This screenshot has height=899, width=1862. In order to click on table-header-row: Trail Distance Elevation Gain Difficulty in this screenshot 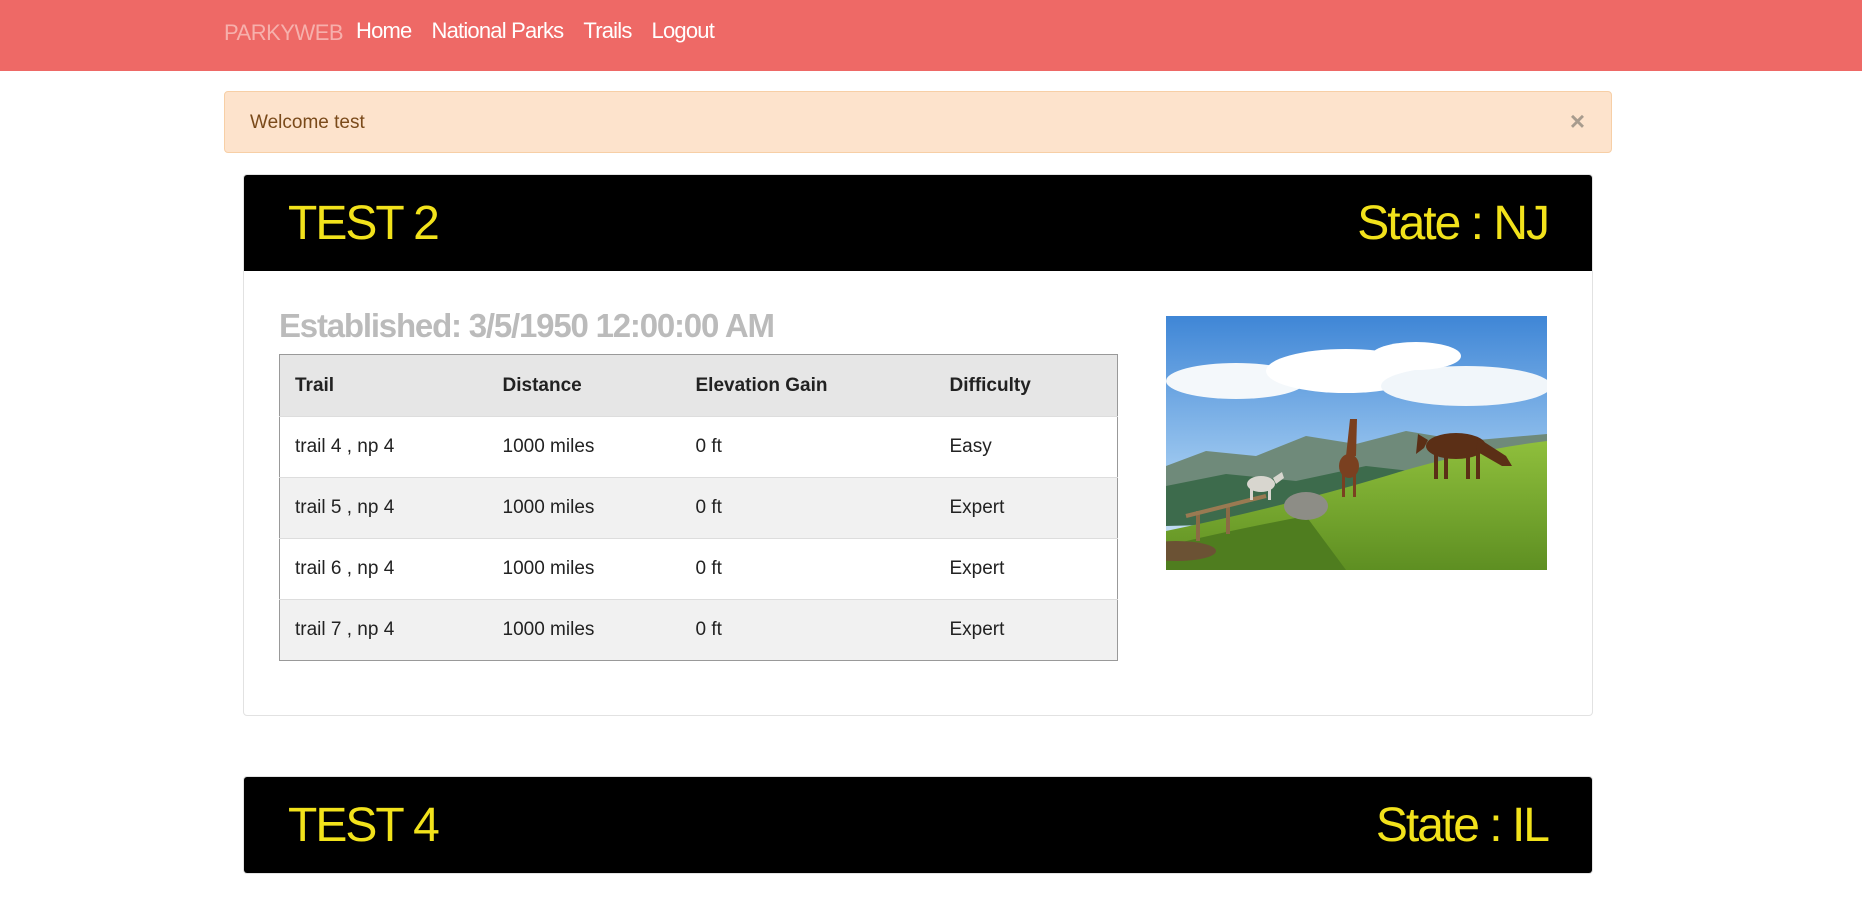, I will do `click(698, 385)`.